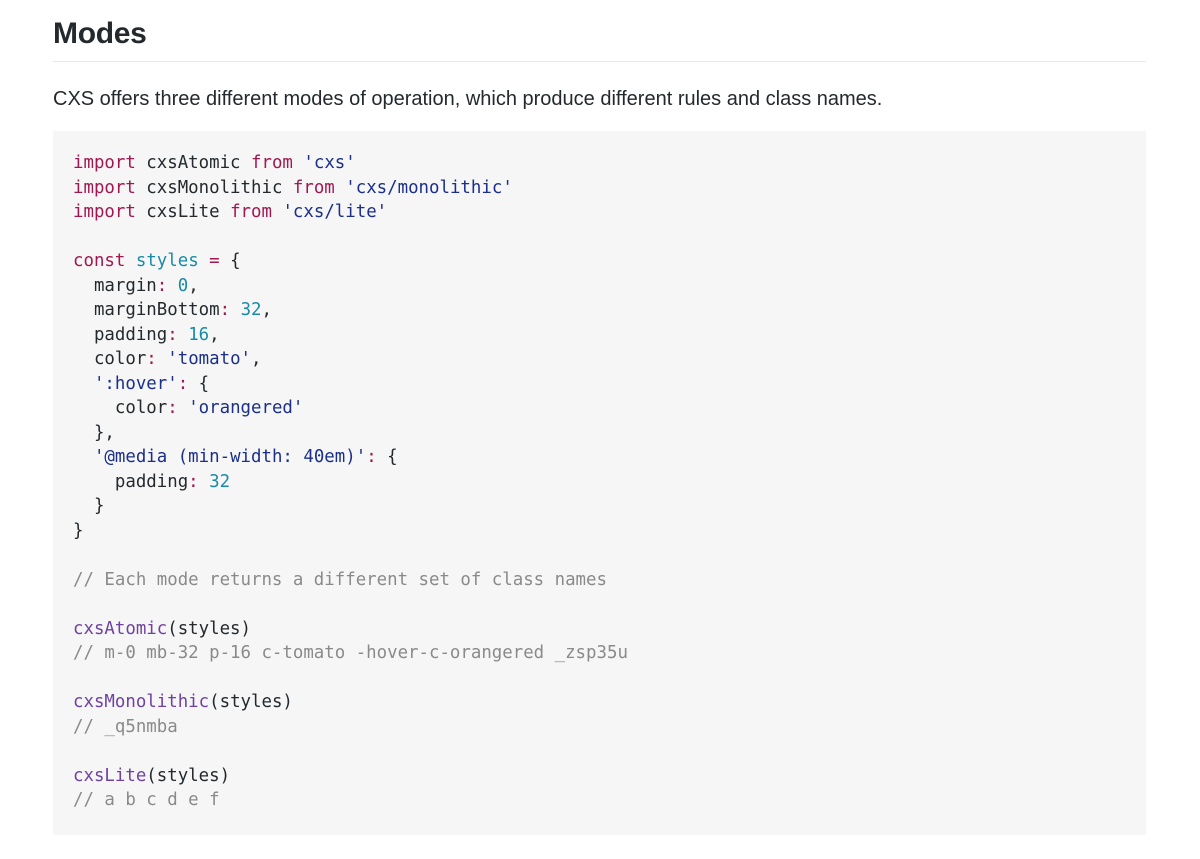 This screenshot has width=1200, height=859. Describe the element at coordinates (599, 384) in the screenshot. I see `code-line: ':hover': {` at that location.